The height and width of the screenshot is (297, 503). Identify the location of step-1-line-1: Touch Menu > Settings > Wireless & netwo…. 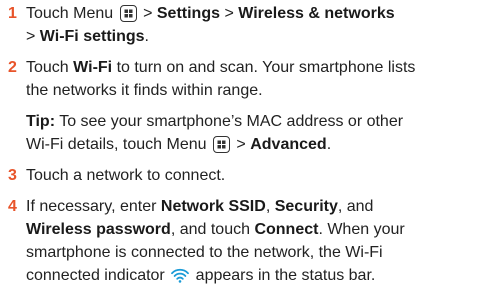
(210, 13).